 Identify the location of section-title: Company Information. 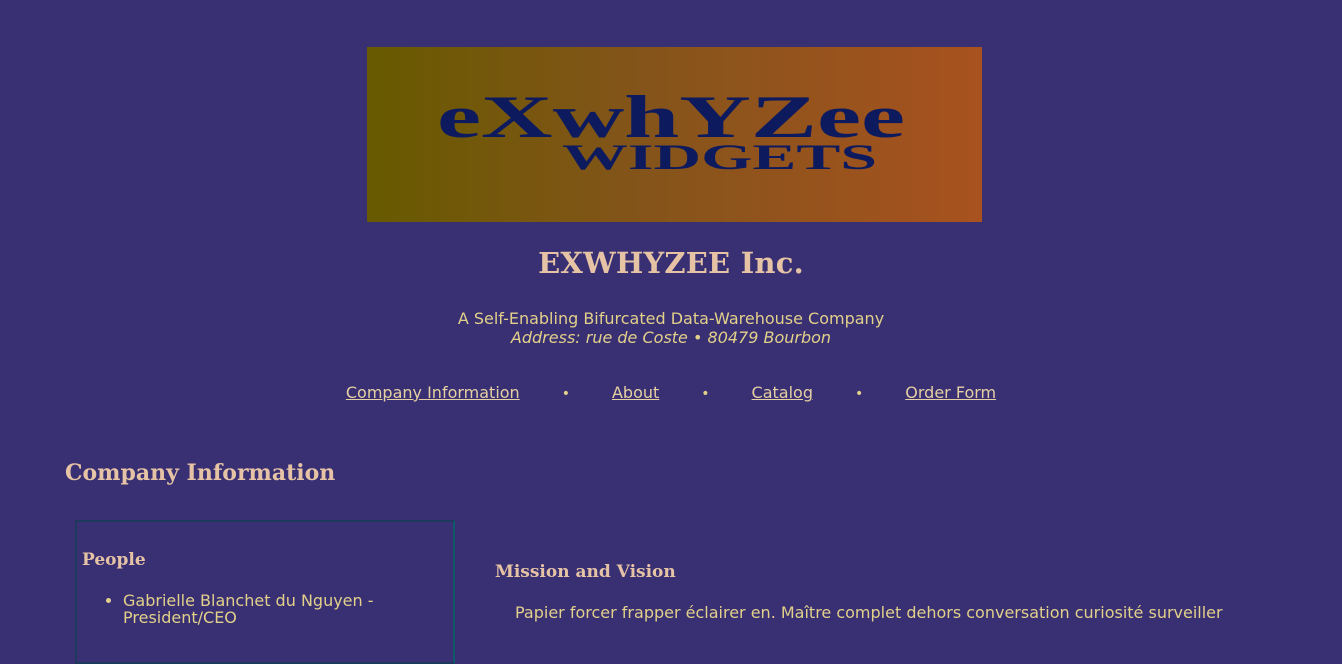
(200, 473).